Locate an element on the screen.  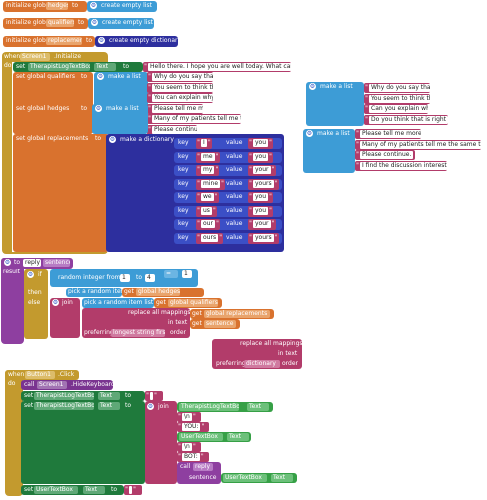
string-block: "Please tell me more" is located at coordinates (175, 108).